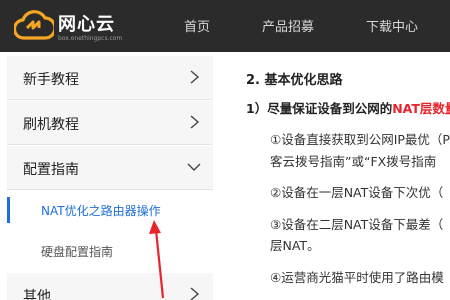  What do you see at coordinates (421, 108) in the screenshot?
I see `subsection-heading-highlight: NAT层数量` at bounding box center [421, 108].